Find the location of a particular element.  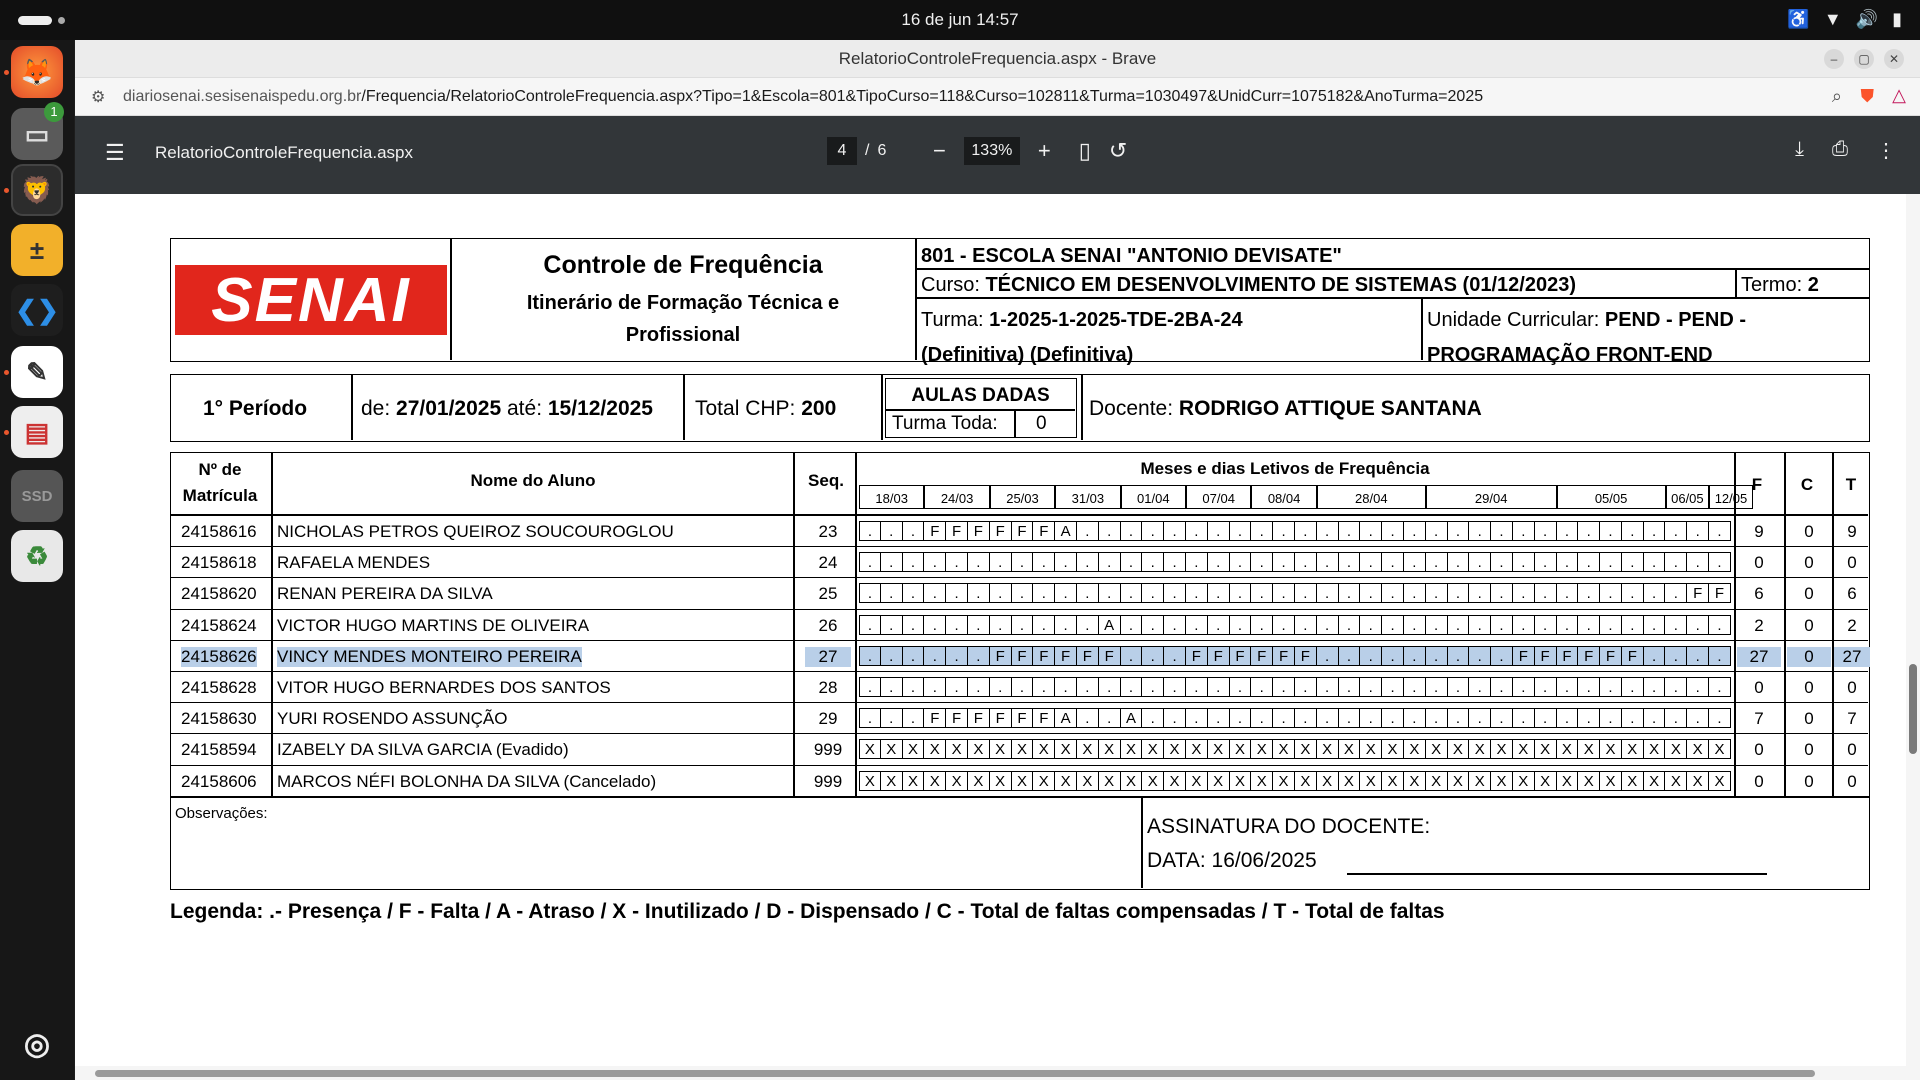

rotate-icon: ↺ is located at coordinates (1118, 151).